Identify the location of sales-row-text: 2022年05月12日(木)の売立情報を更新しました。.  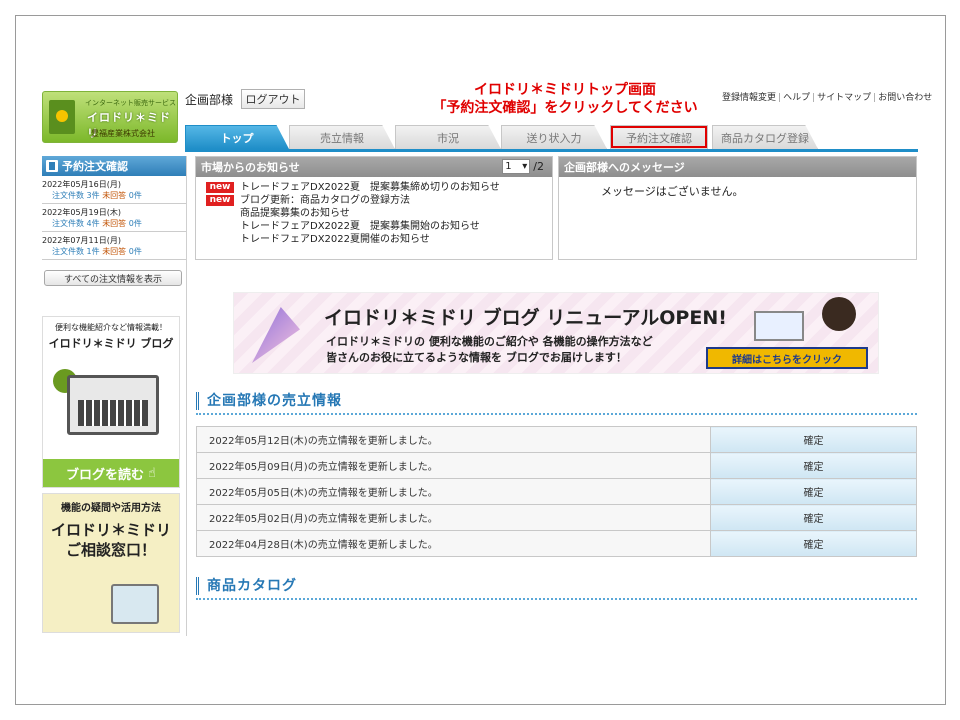
(453, 439).